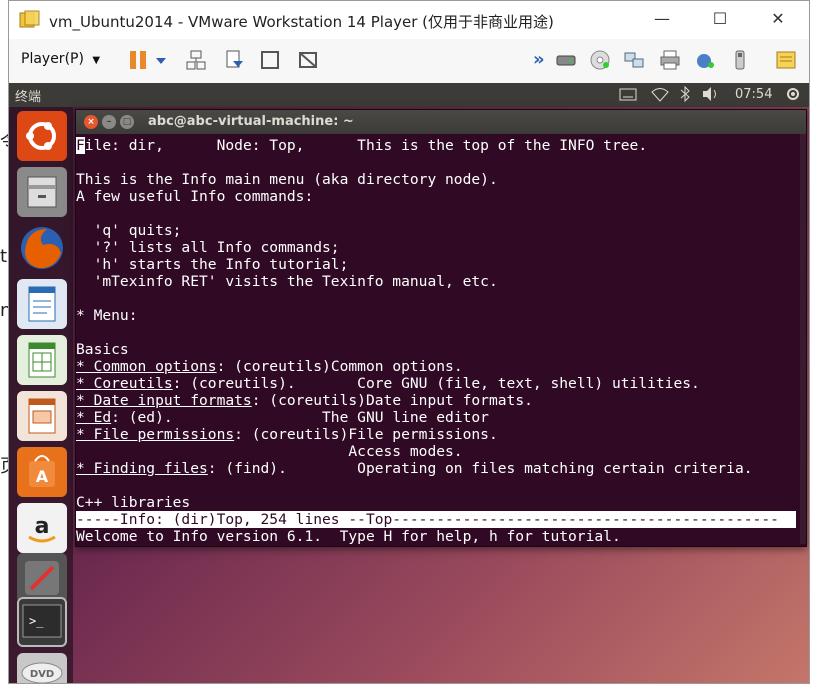 This screenshot has height=690, width=818. Describe the element at coordinates (42, 476) in the screenshot. I see `svg-text: A` at that location.